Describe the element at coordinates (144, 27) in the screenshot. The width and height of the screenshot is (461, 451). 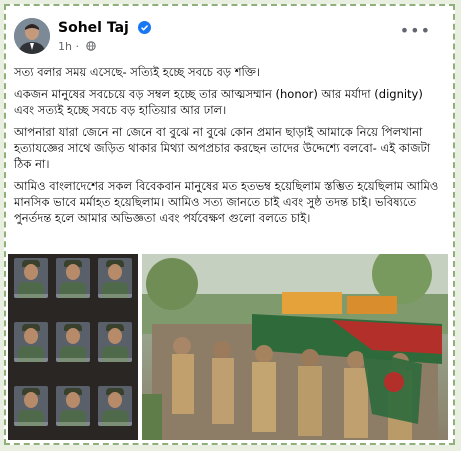
I see `verified-badge-icon` at that location.